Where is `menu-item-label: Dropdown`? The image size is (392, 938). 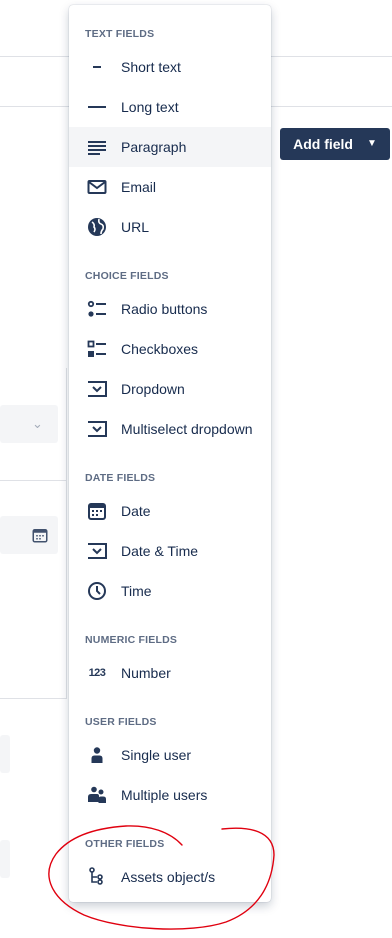 menu-item-label: Dropdown is located at coordinates (153, 389).